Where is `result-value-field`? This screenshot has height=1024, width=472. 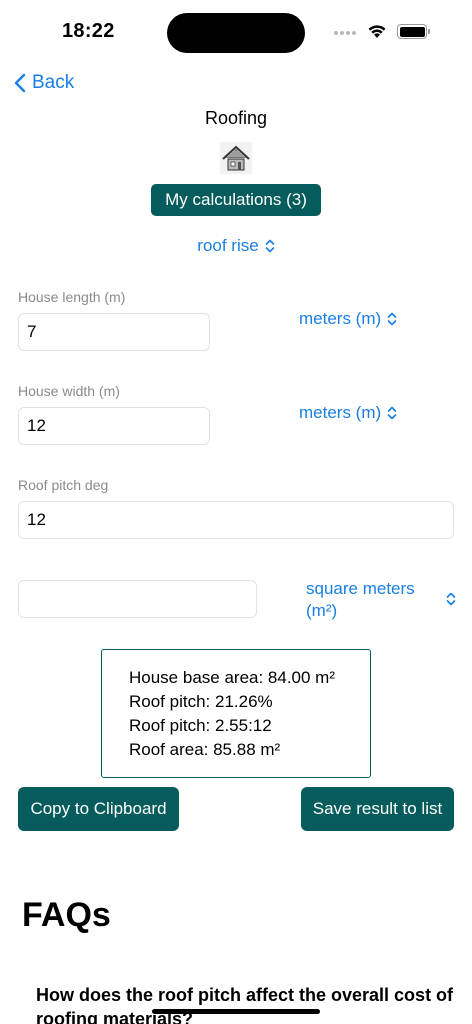 result-value-field is located at coordinates (137, 599).